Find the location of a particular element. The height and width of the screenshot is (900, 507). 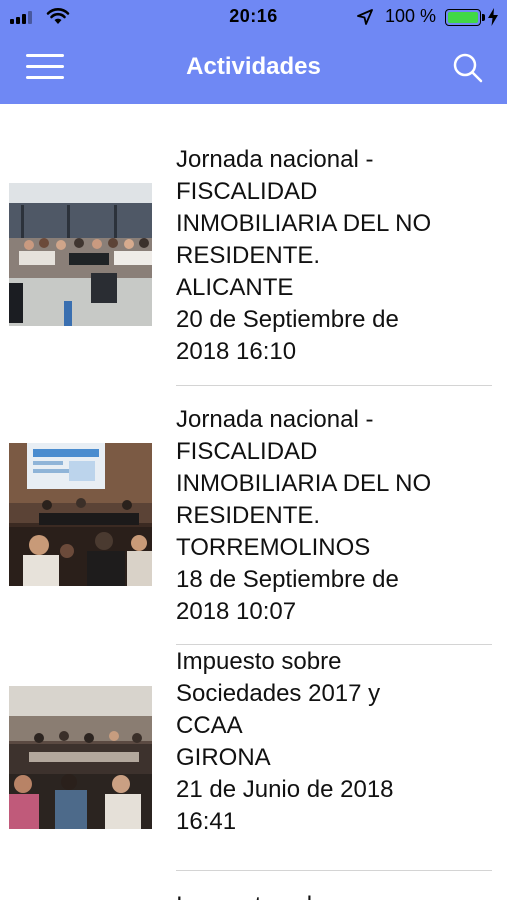

activity-text: Impuesto sobre is located at coordinates (336, 895).